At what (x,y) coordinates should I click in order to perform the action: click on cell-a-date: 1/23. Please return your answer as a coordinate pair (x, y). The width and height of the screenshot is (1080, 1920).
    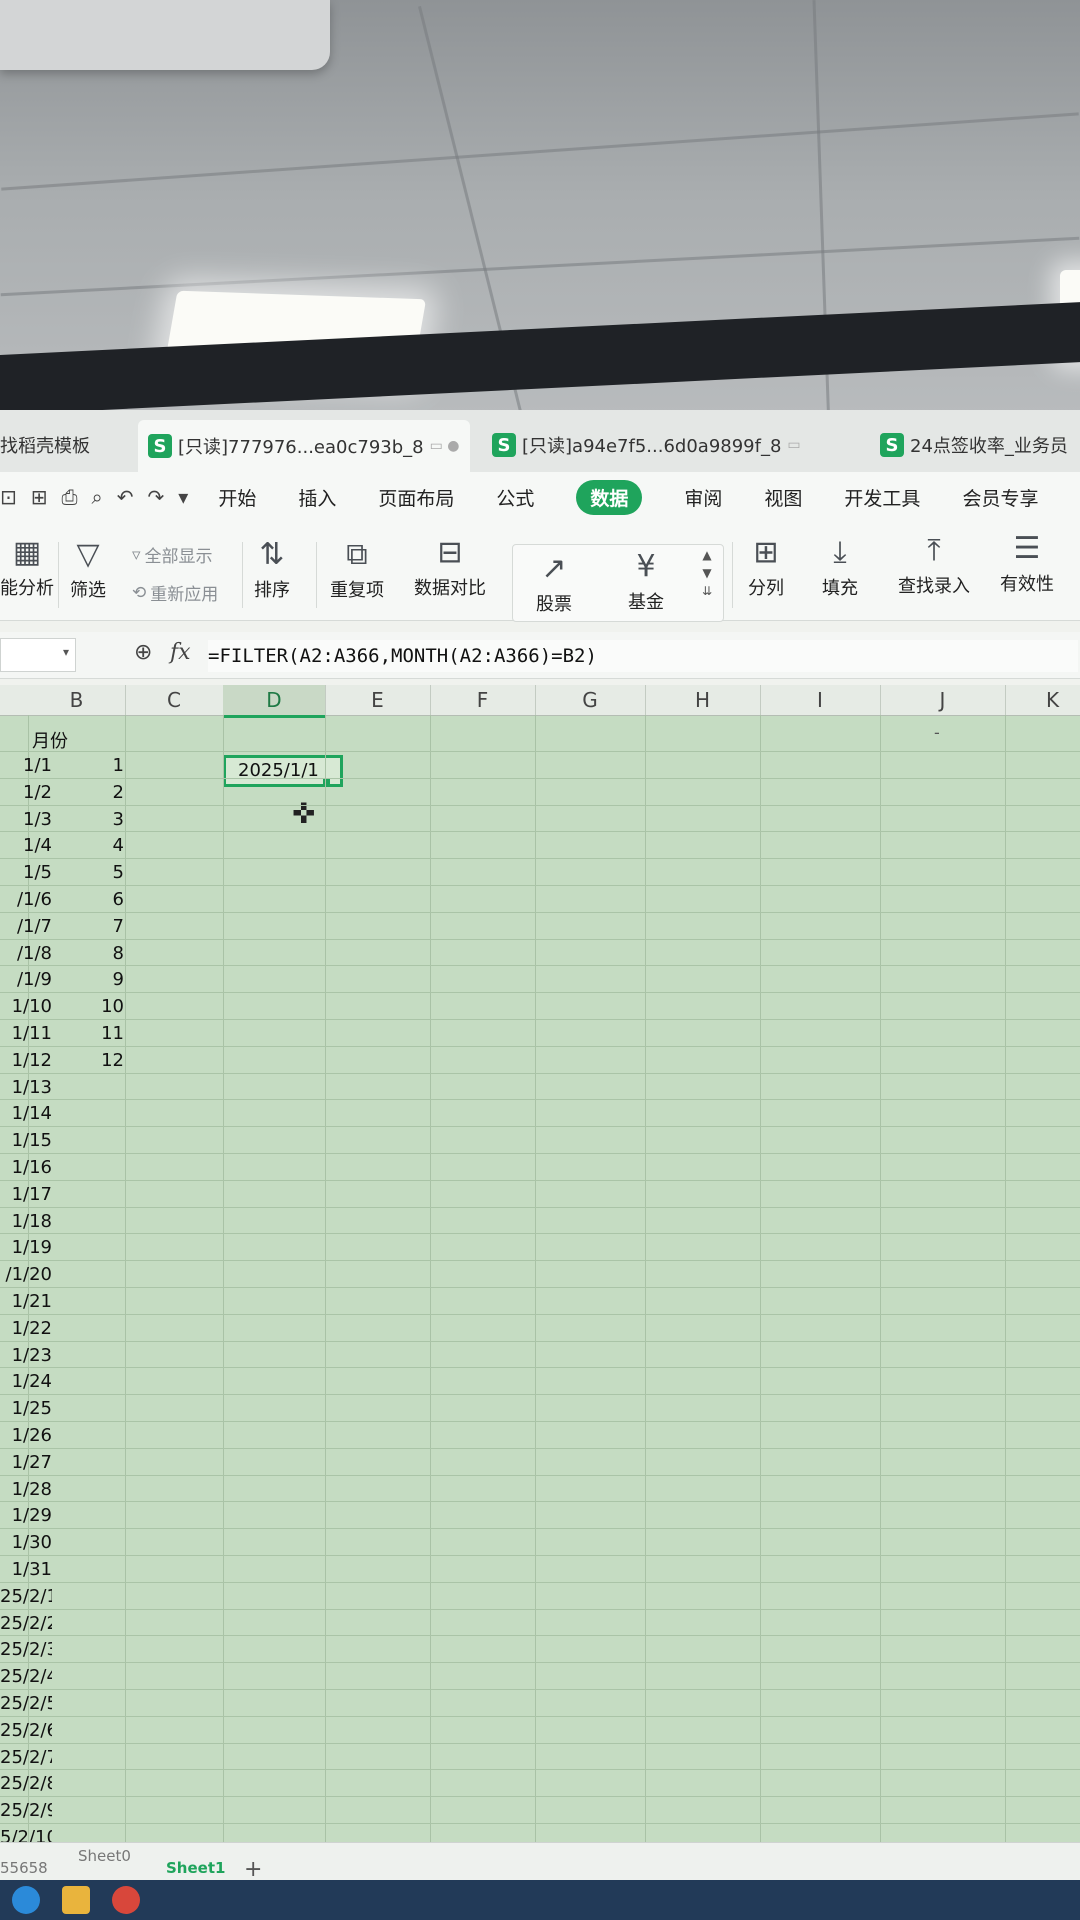
    Looking at the image, I should click on (26, 1355).